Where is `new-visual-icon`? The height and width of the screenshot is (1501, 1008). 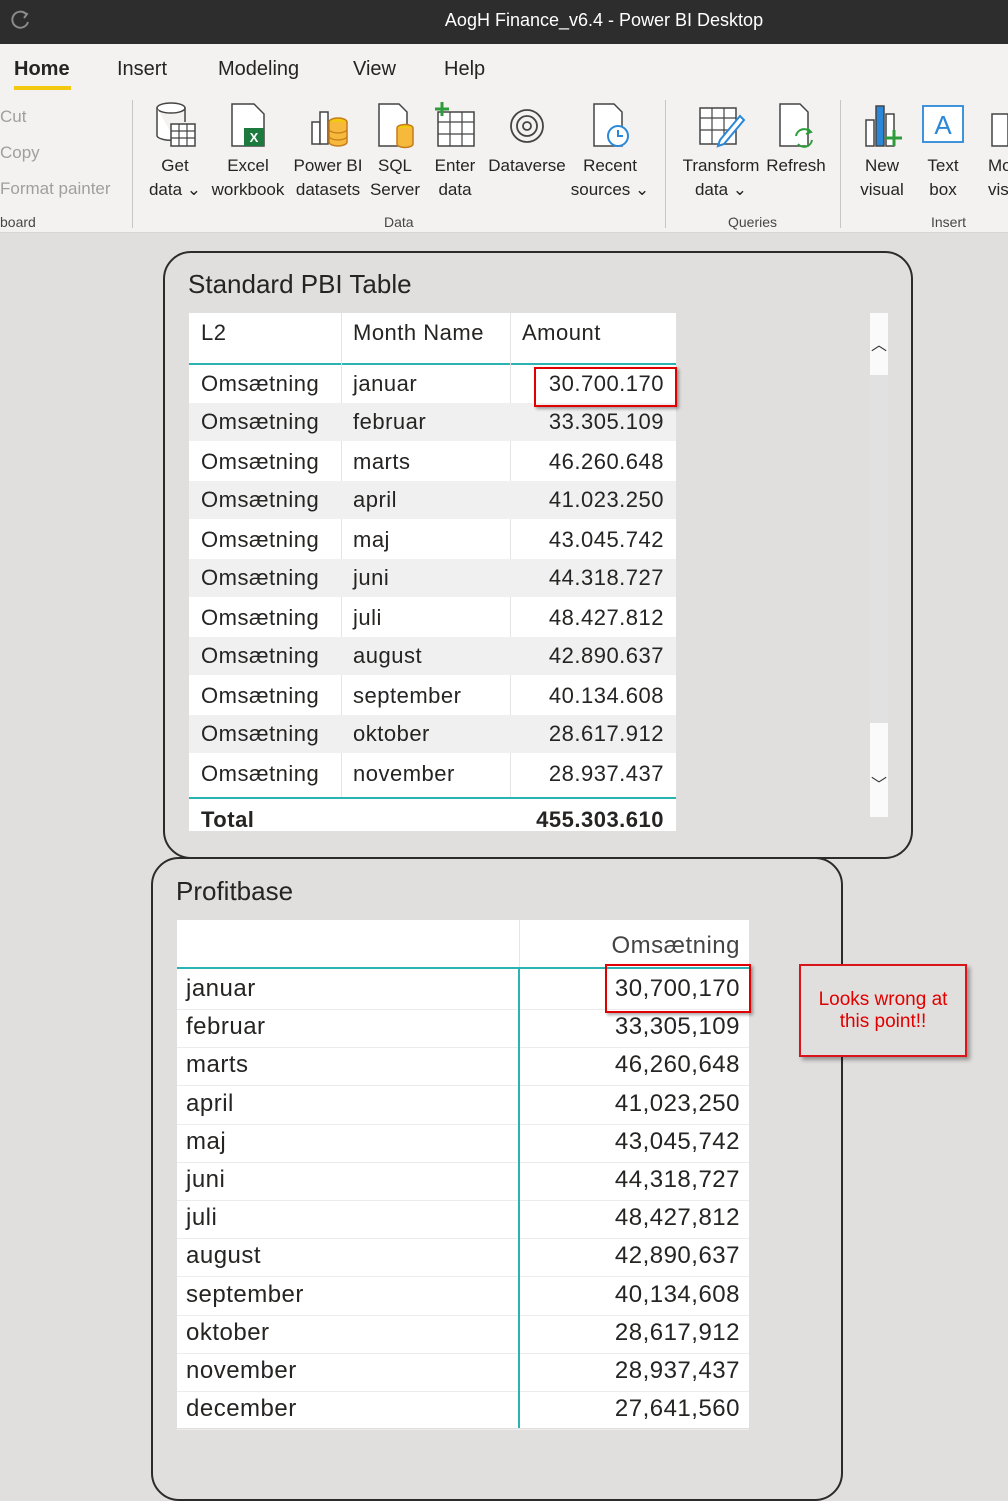
new-visual-icon is located at coordinates (883, 126).